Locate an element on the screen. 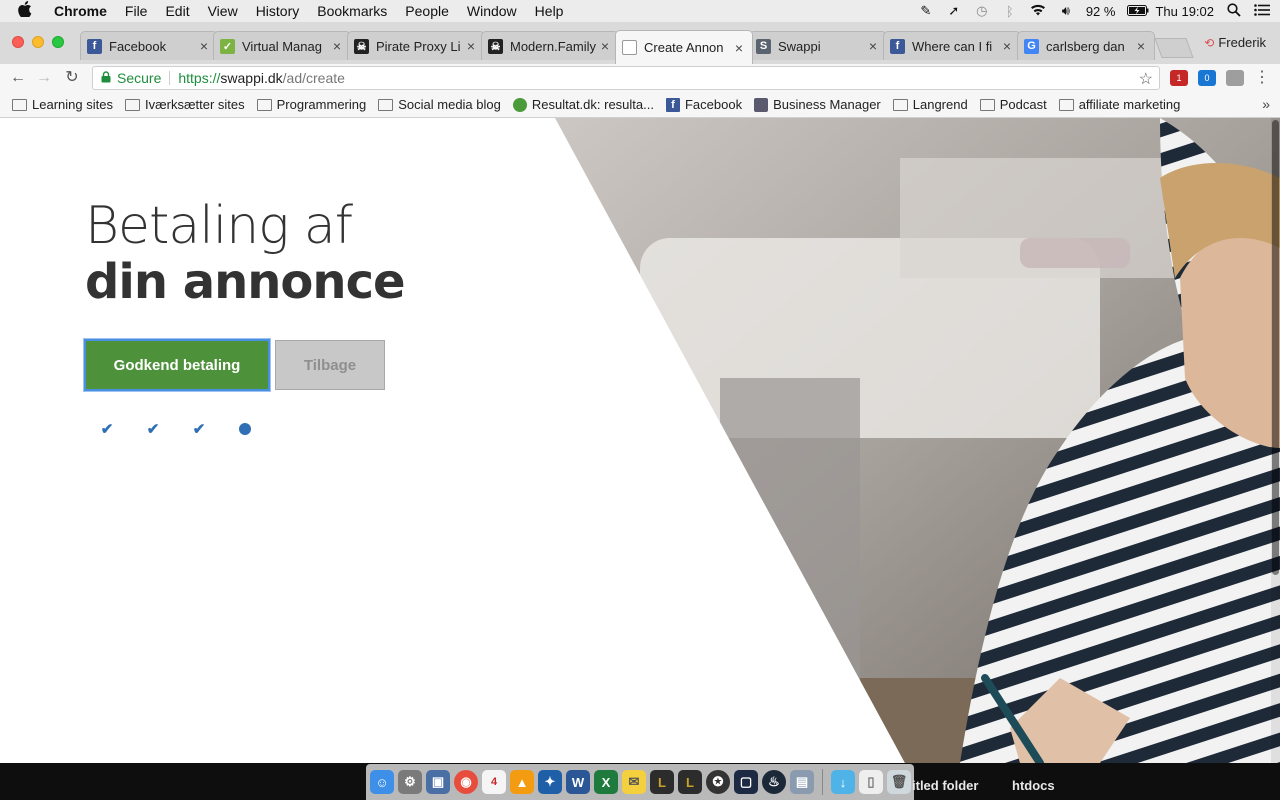  counter-strike-icon: ✪ is located at coordinates (718, 782).